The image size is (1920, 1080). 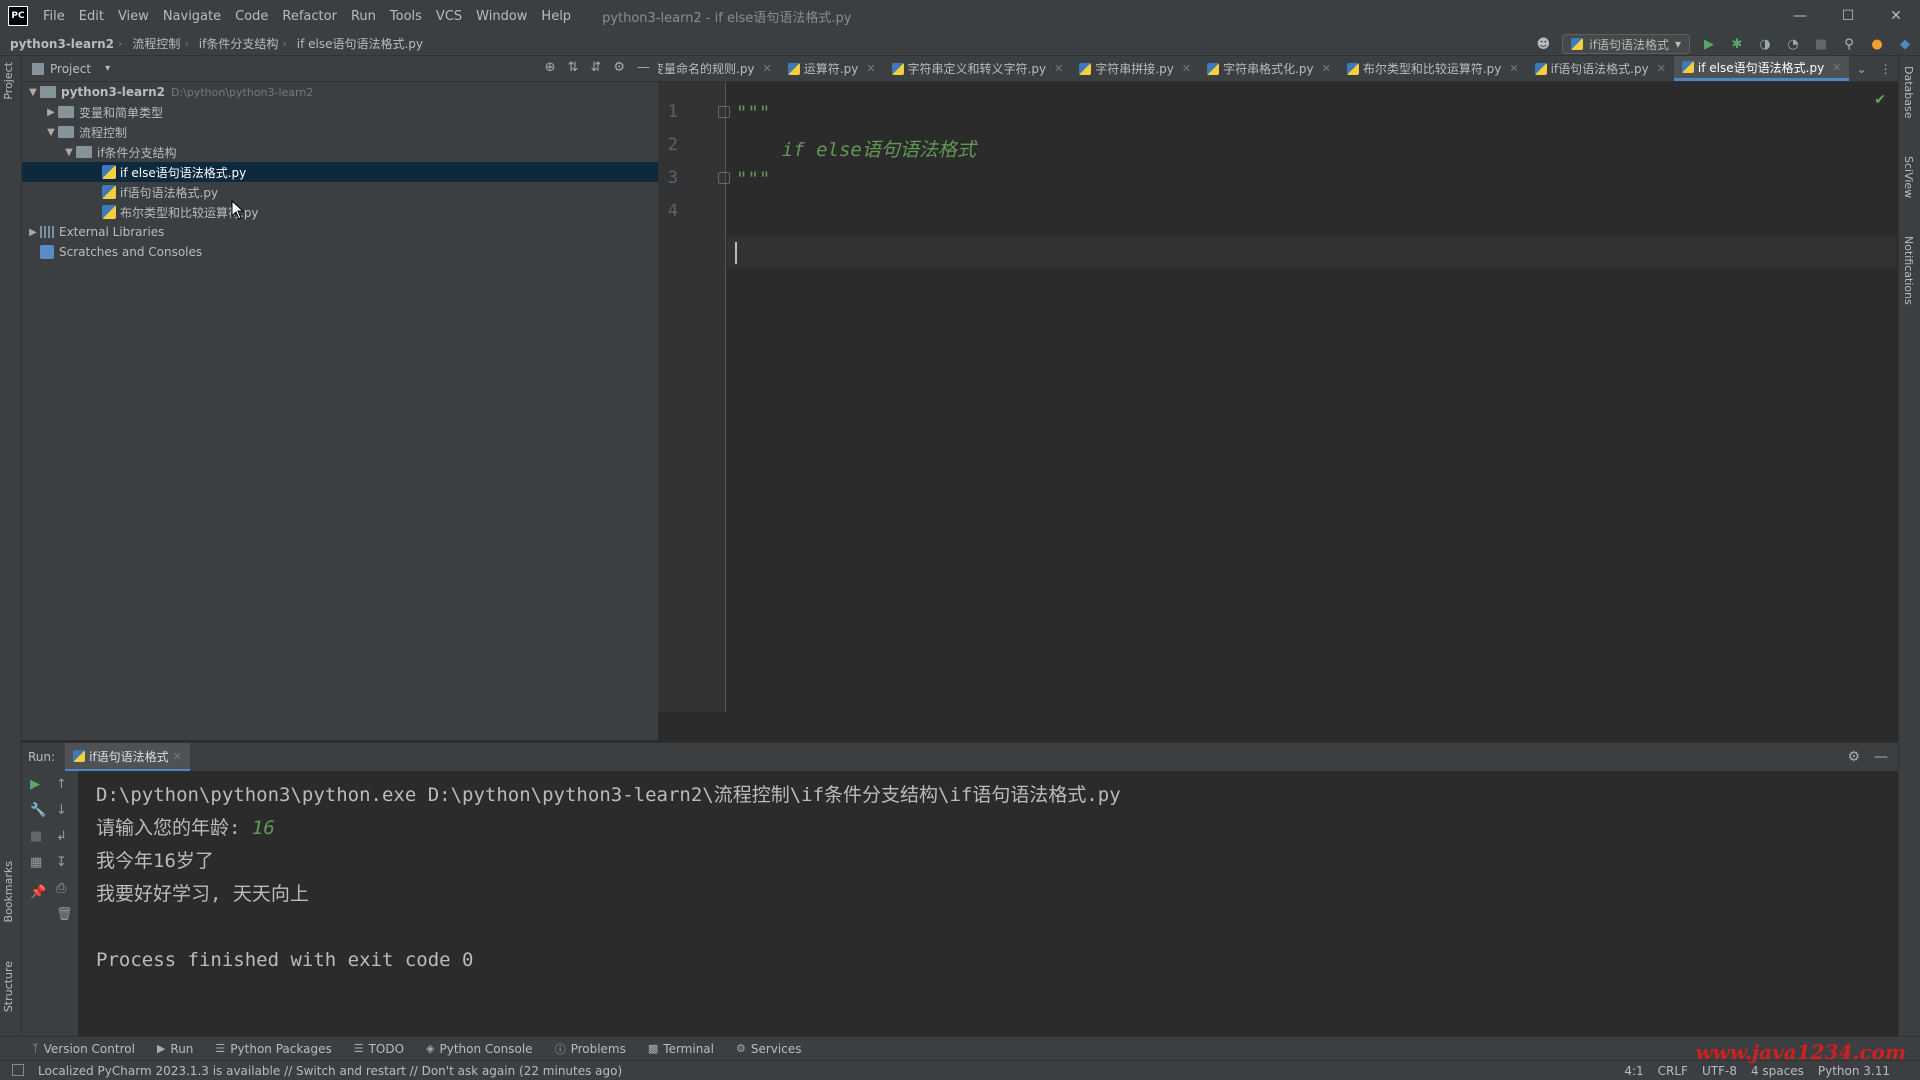 I want to click on tree-item-folder: ▼ 流程控制, so click(x=340, y=132).